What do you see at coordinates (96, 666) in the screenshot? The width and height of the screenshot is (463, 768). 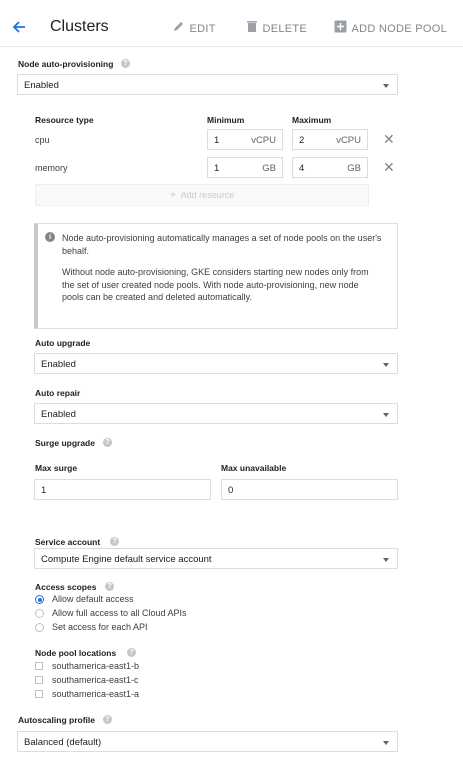 I see `location-label: southamerica-east1-b` at bounding box center [96, 666].